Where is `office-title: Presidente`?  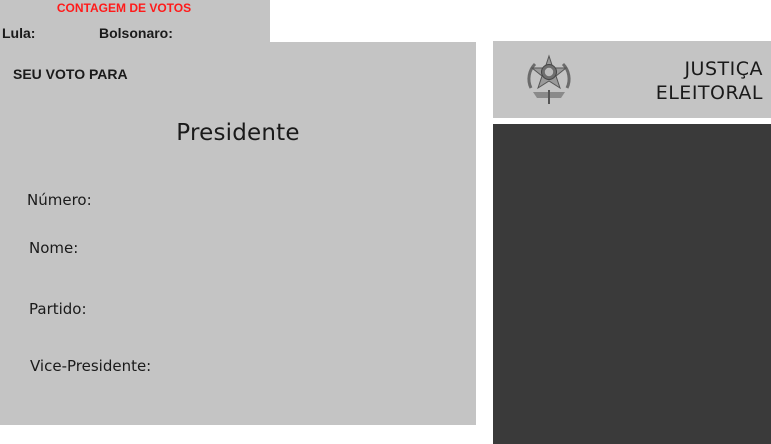 office-title: Presidente is located at coordinates (238, 133).